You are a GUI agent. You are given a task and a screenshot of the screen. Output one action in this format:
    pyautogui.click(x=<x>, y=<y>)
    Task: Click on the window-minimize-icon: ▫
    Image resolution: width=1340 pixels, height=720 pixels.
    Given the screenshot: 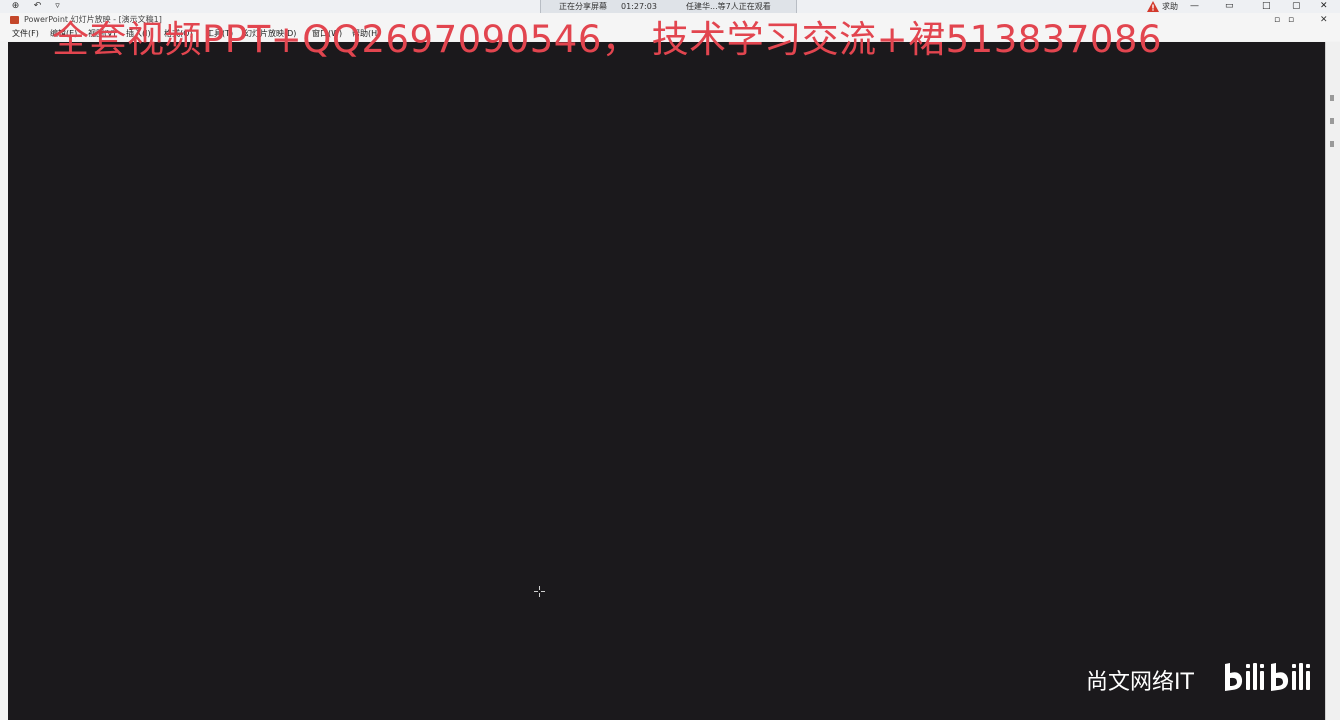 What is the action you would take?
    pyautogui.click(x=1277, y=20)
    